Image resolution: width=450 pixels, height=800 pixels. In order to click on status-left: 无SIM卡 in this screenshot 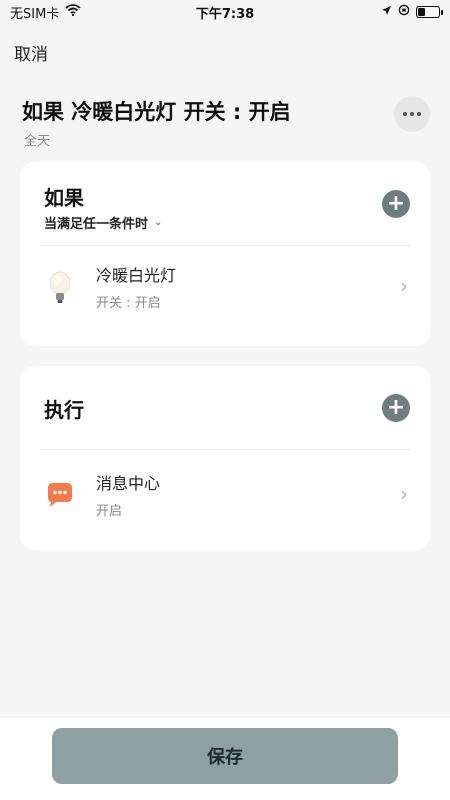, I will do `click(45, 12)`.